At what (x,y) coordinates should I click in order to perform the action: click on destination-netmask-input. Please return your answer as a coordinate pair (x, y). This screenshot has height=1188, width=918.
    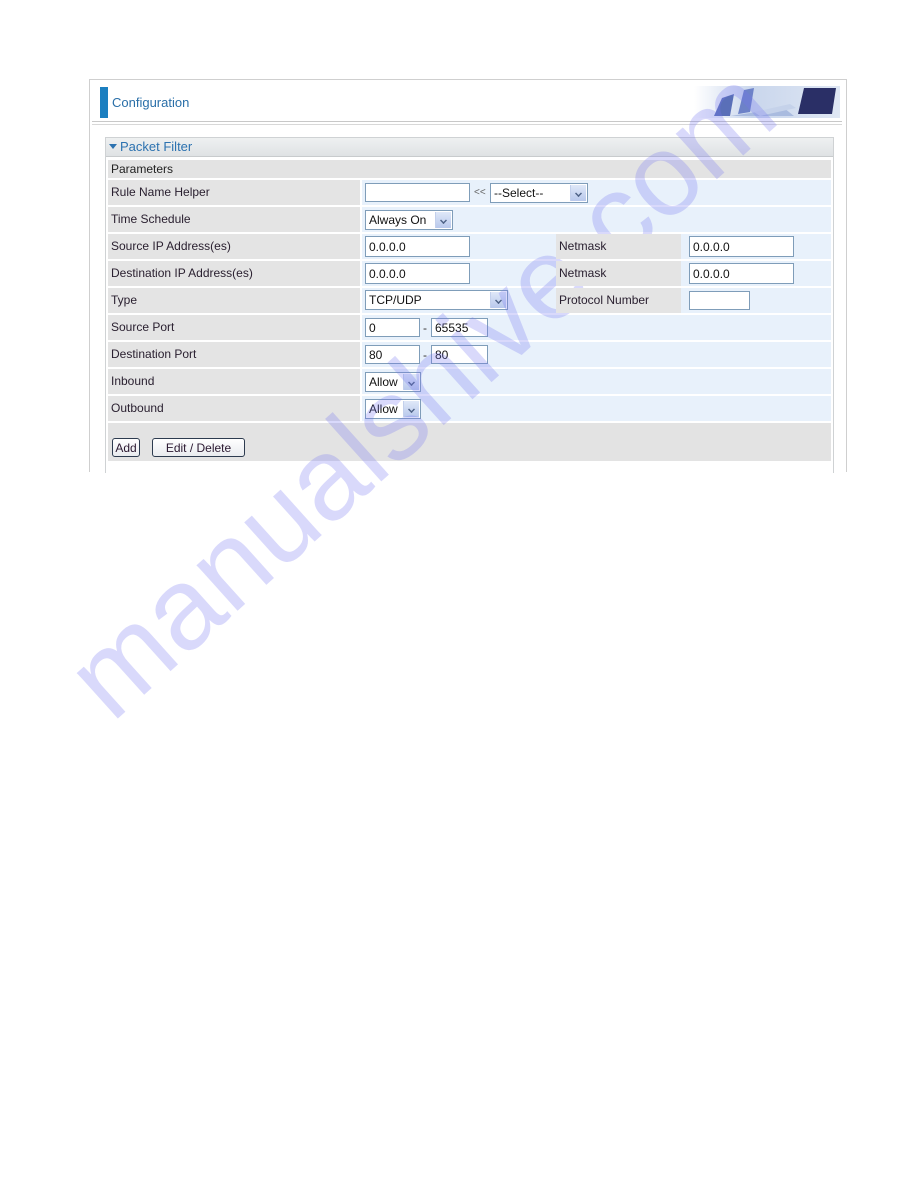
    Looking at the image, I should click on (741, 273).